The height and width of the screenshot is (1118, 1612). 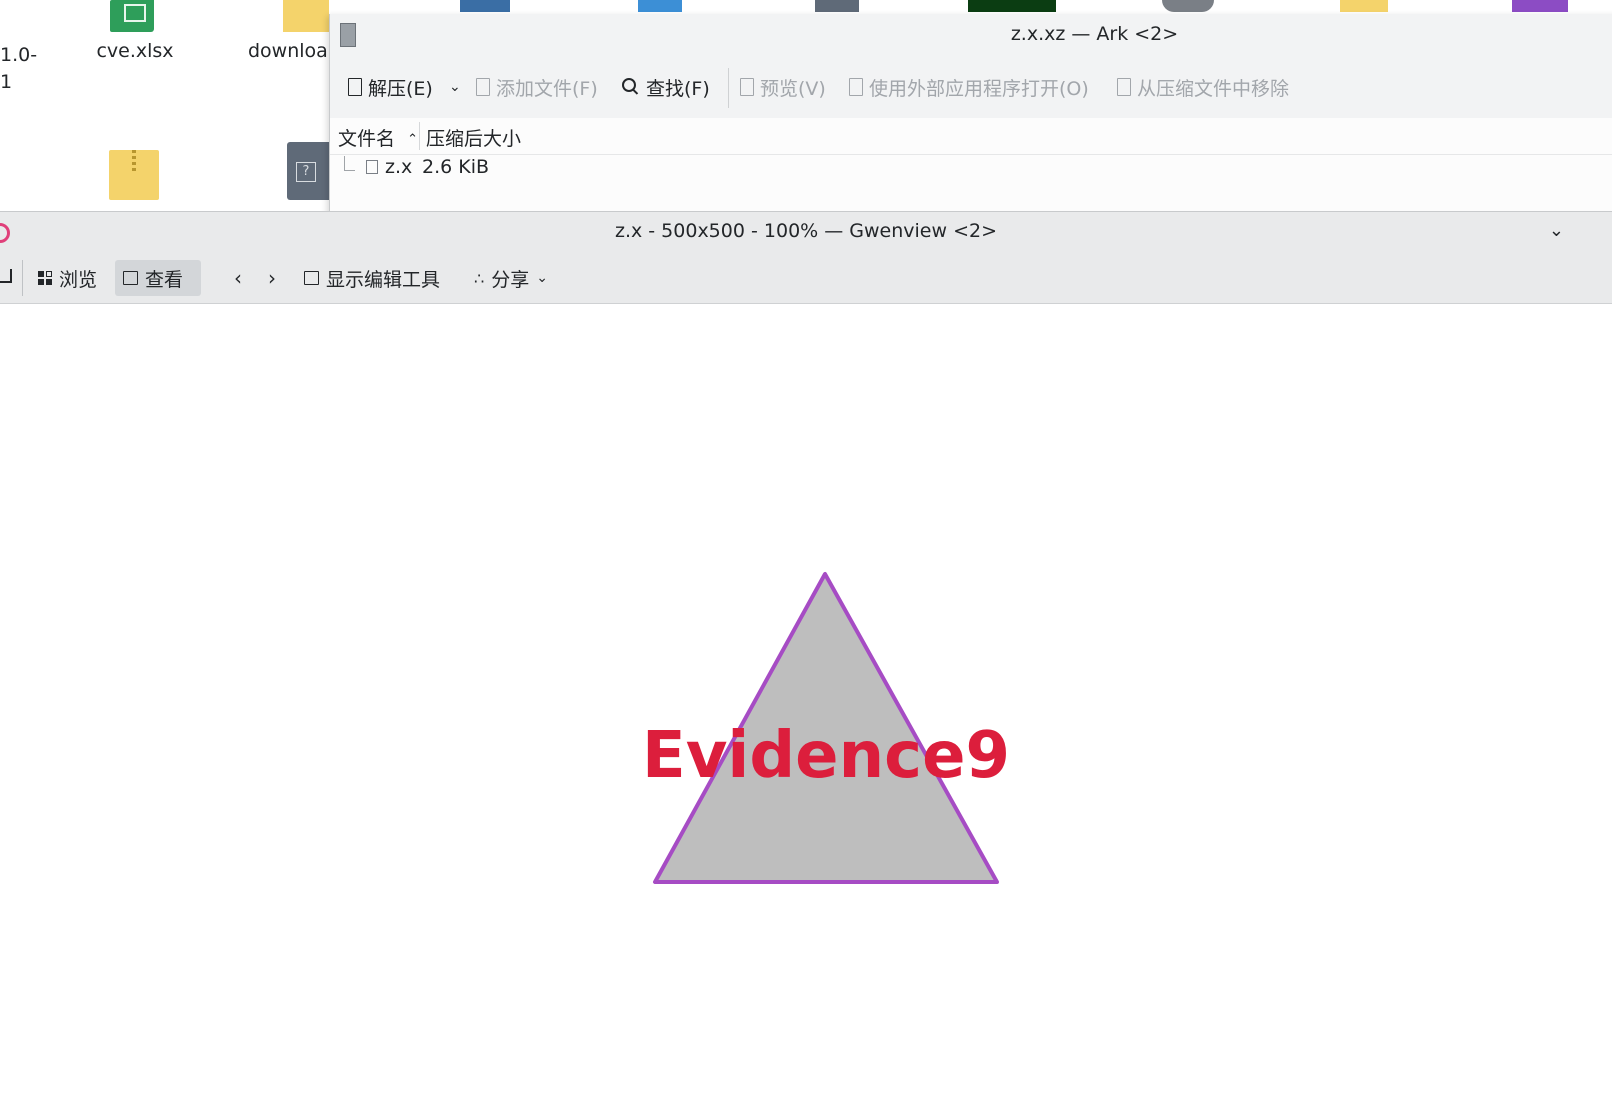 What do you see at coordinates (308, 171) in the screenshot?
I see `unknown-file-icon: ?` at bounding box center [308, 171].